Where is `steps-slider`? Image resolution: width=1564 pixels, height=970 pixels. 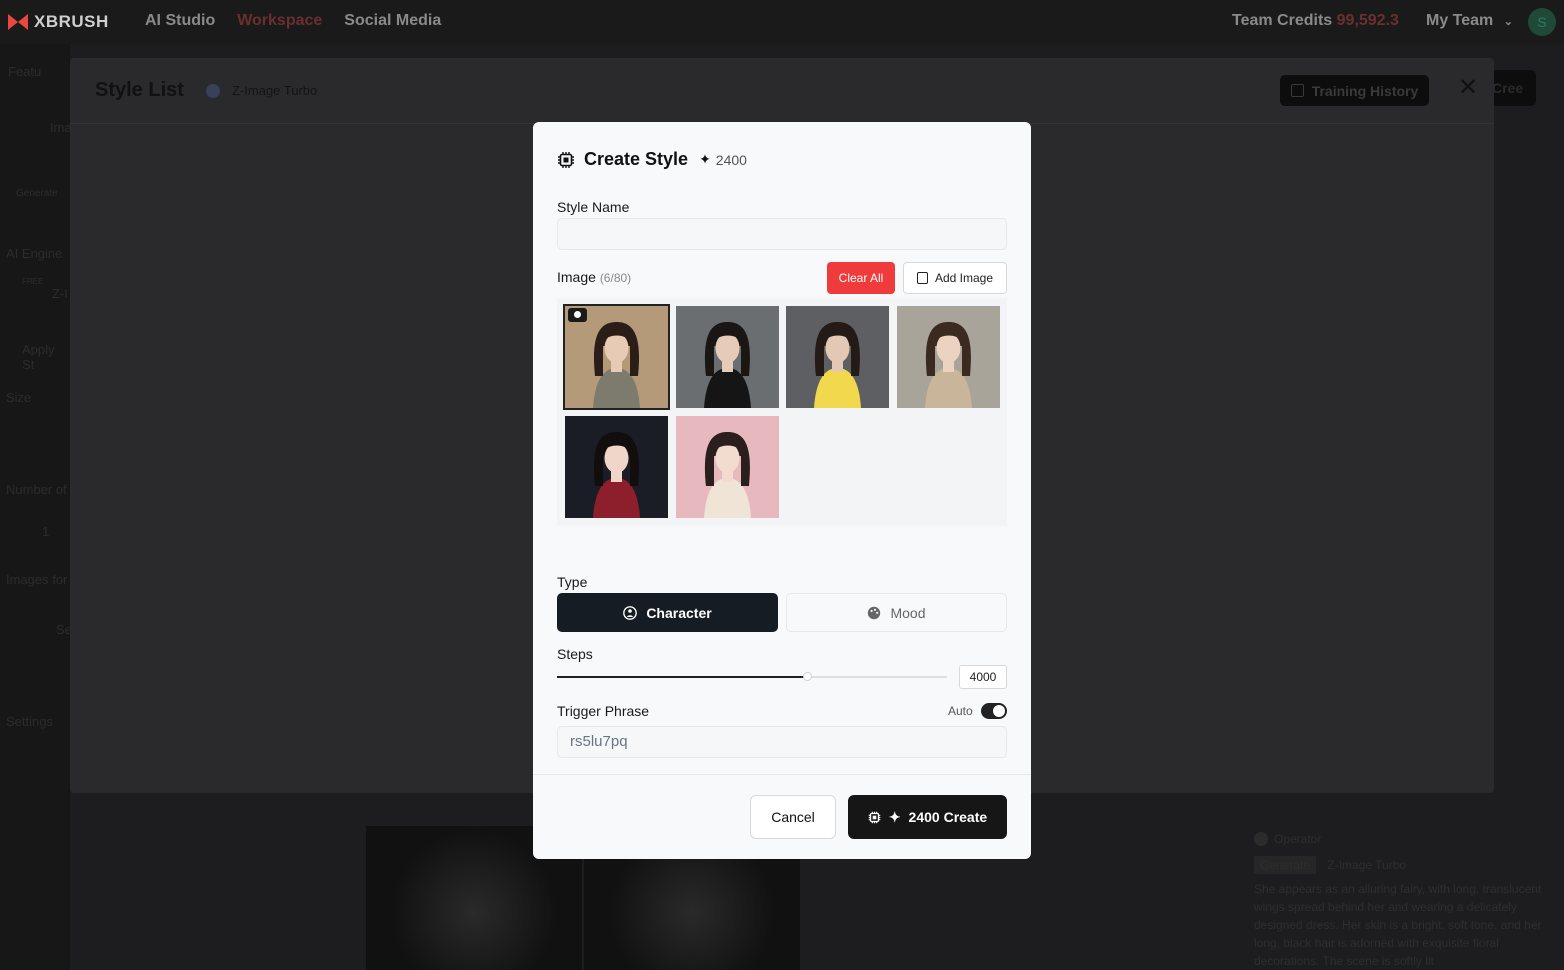 steps-slider is located at coordinates (752, 676).